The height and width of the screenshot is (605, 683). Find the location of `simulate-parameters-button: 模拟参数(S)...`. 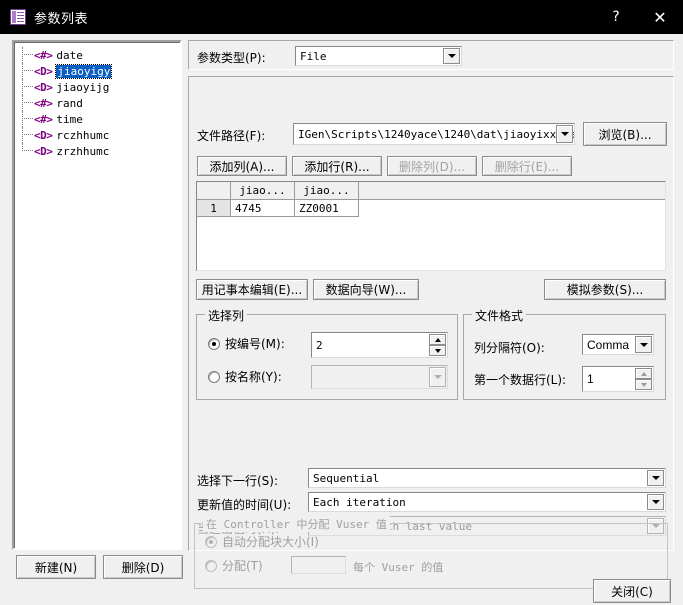

simulate-parameters-button: 模拟参数(S)... is located at coordinates (605, 289).